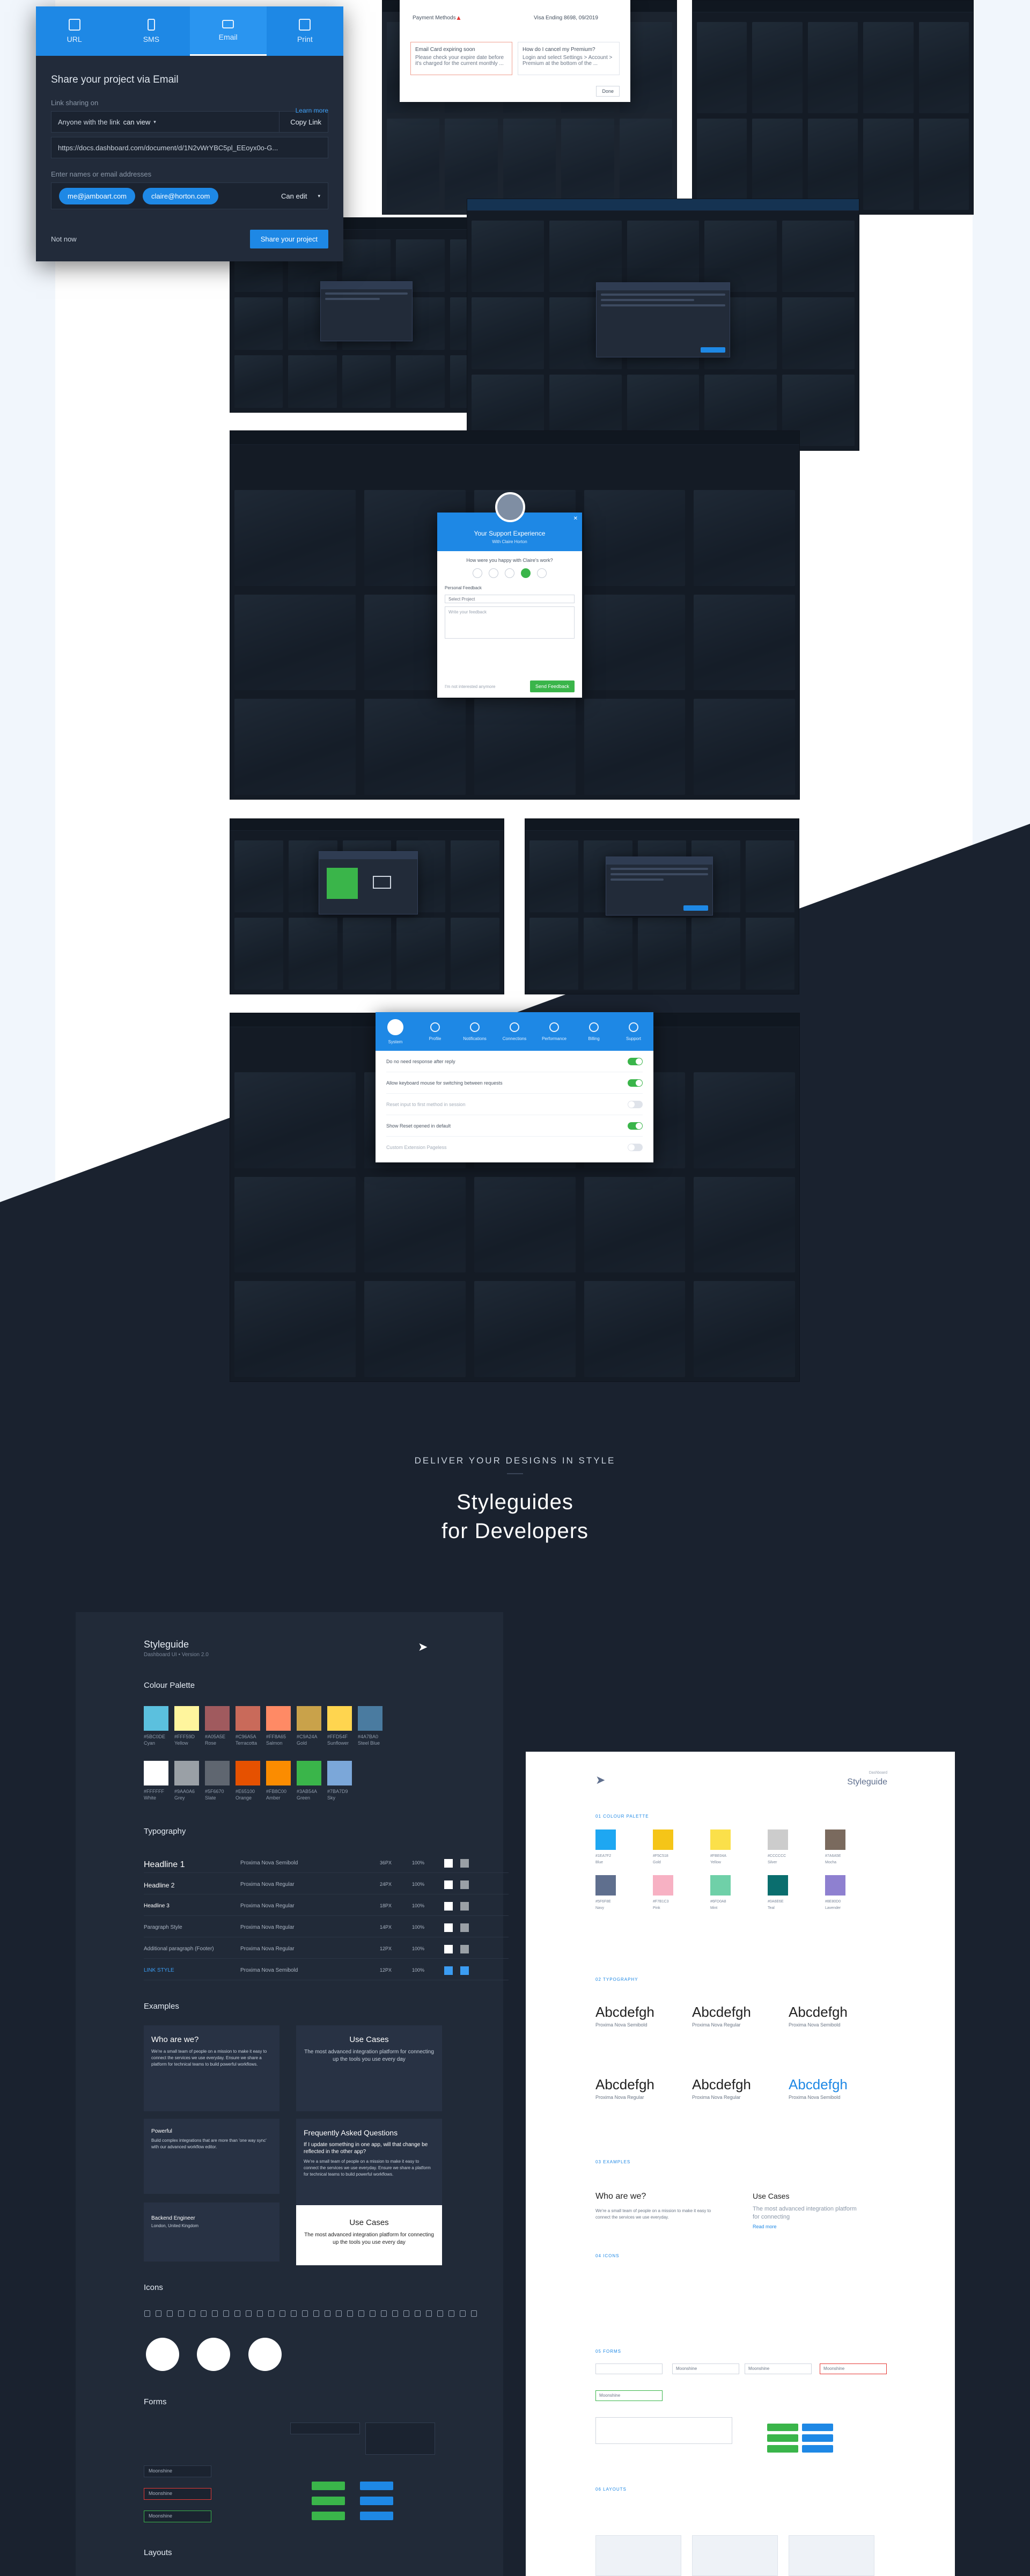 This screenshot has width=1030, height=2576. What do you see at coordinates (718, 1902) in the screenshot?
I see `swatch-hex: #6FD0A8` at bounding box center [718, 1902].